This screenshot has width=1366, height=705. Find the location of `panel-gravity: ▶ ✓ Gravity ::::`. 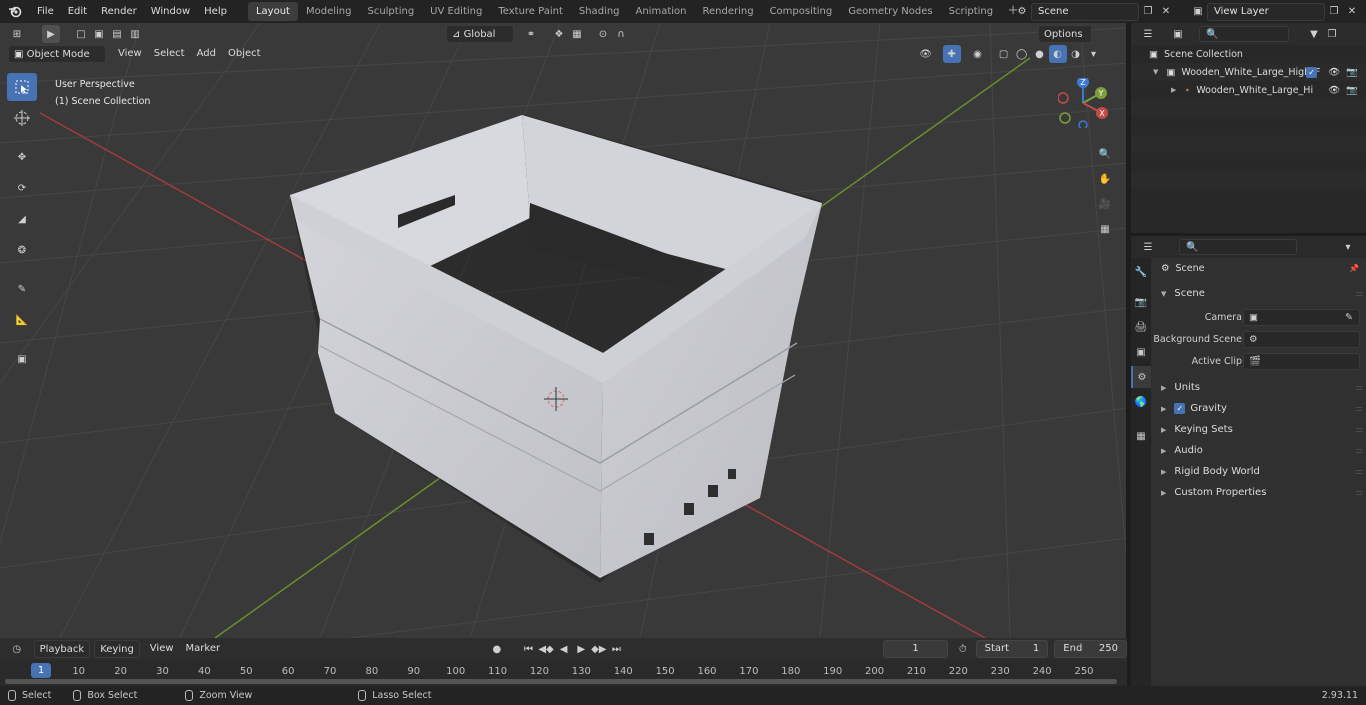

panel-gravity: ▶ ✓ Gravity :::: is located at coordinates (1259, 408).